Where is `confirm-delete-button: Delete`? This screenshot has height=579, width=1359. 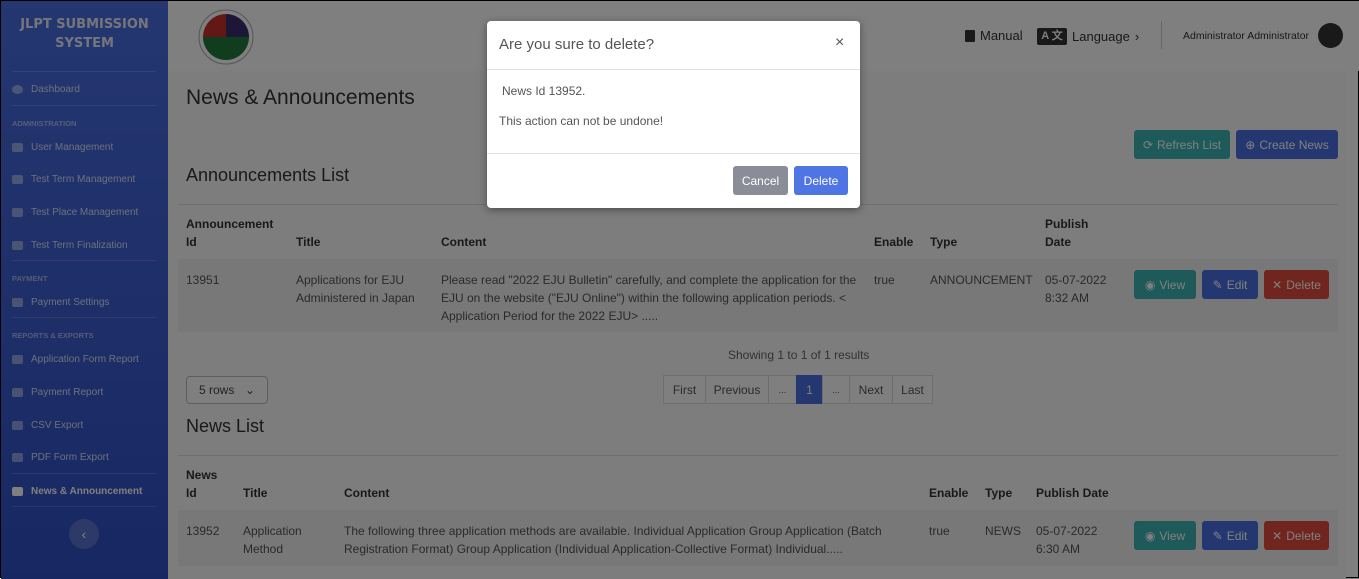
confirm-delete-button: Delete is located at coordinates (821, 180).